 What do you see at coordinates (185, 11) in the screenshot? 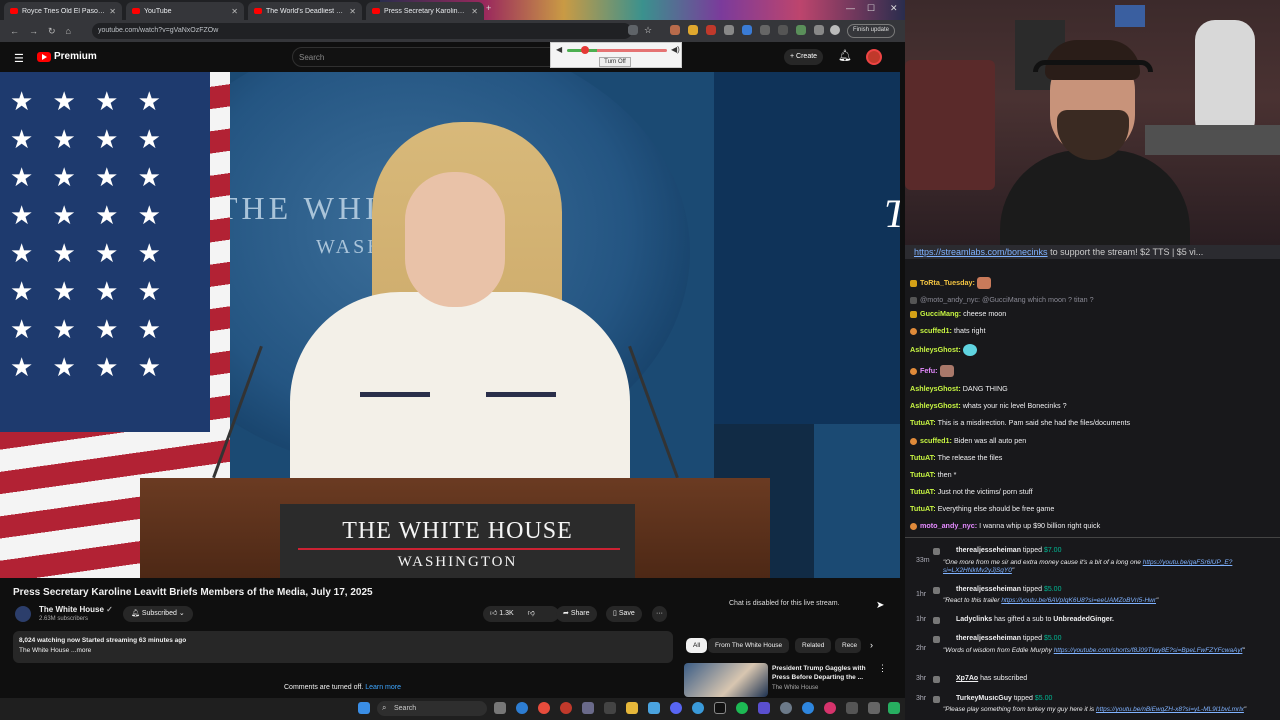
I see `tab-youtube: YouTube ✕` at bounding box center [185, 11].